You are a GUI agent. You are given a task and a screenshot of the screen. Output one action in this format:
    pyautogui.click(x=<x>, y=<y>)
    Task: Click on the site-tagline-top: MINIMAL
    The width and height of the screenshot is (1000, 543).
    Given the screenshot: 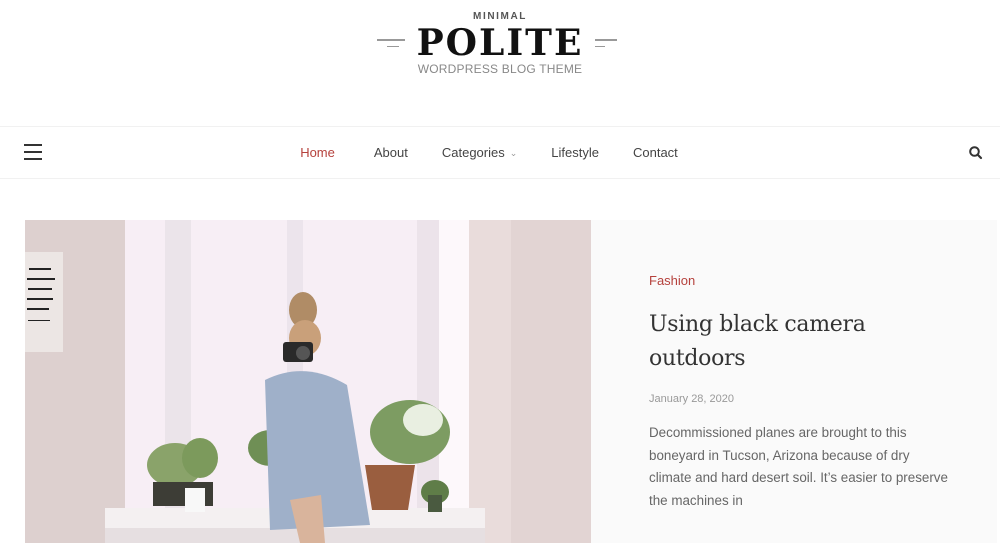 What is the action you would take?
    pyautogui.click(x=500, y=16)
    